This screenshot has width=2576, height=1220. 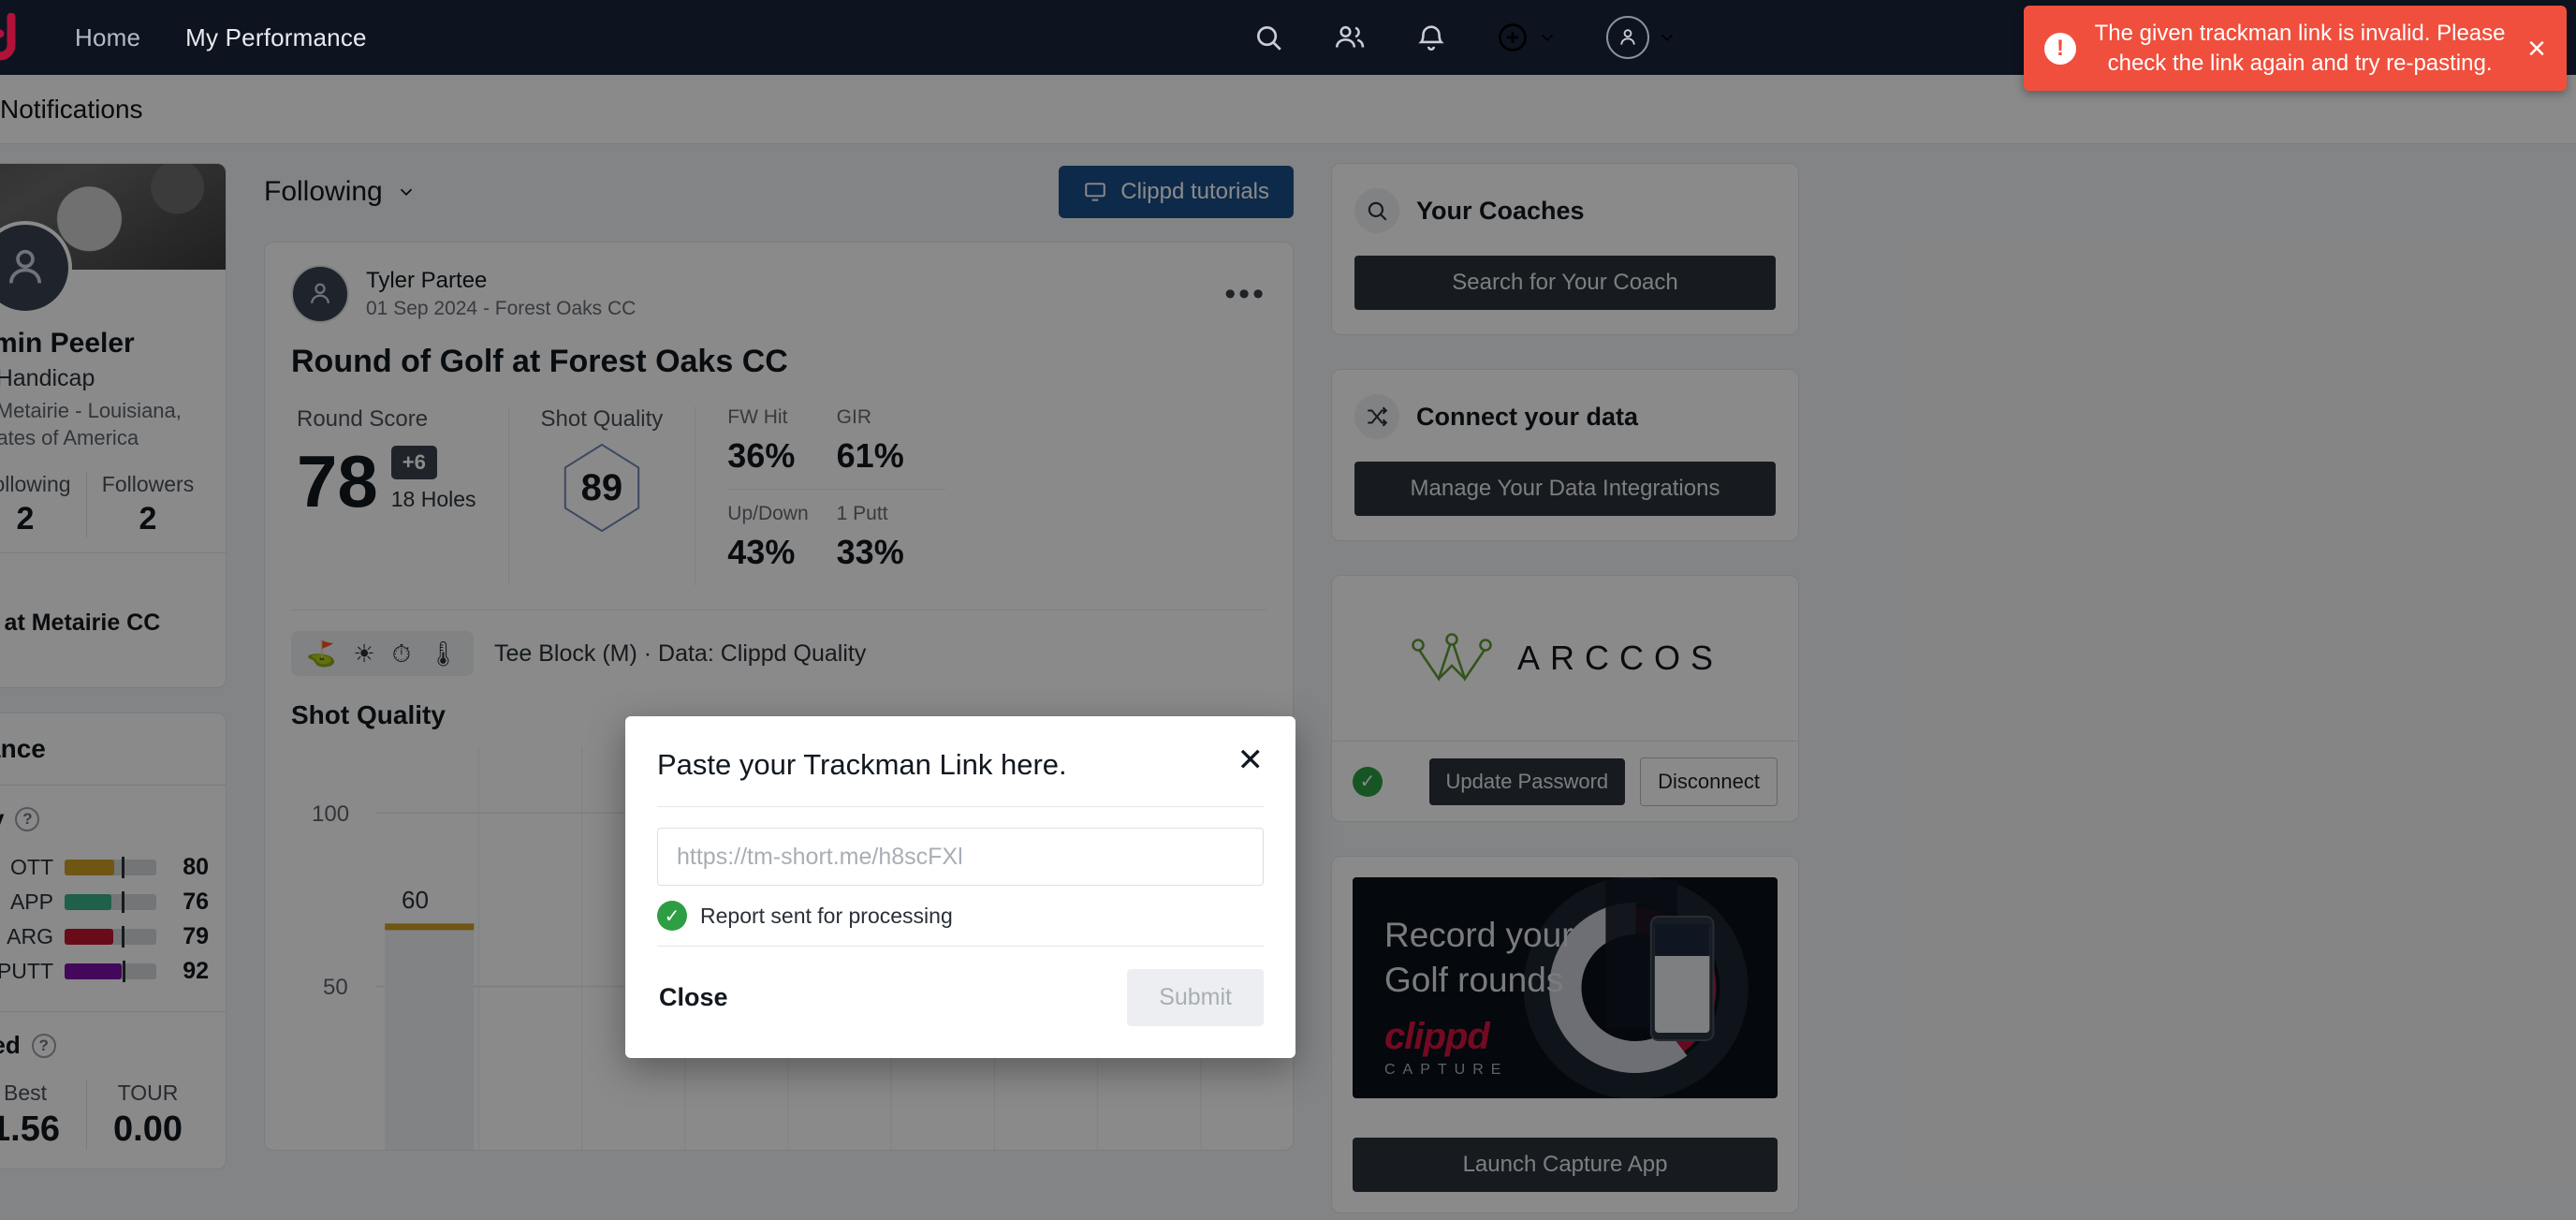 I want to click on modal-header: Paste your Trackman Link here. ✕, so click(x=960, y=749).